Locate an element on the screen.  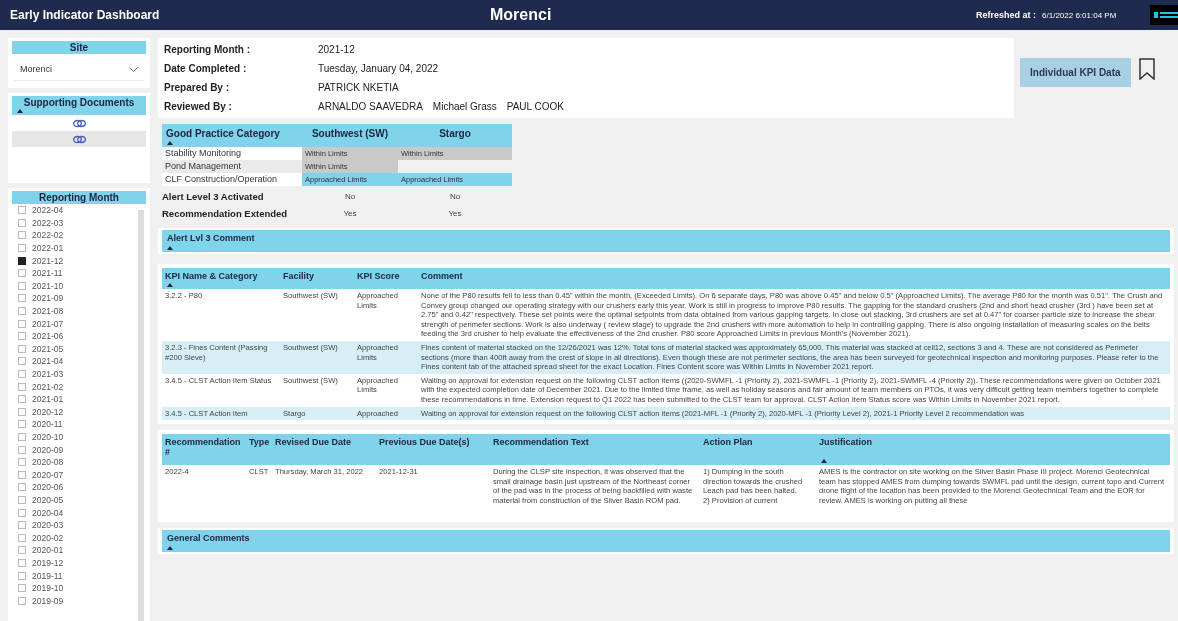
column-header: Southwest (SW) is located at coordinates (350, 135).